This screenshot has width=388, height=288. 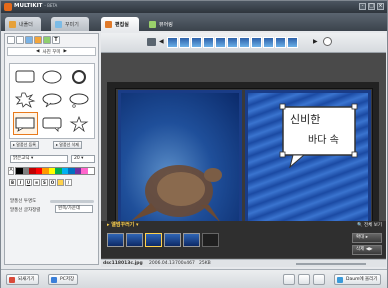 I want to click on app-title: MULTIKIT - BETA, so click(x=36, y=6).